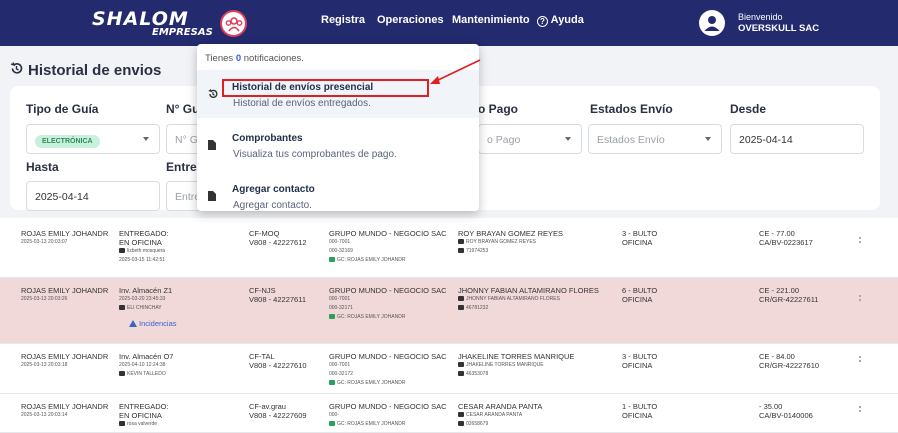 Image resolution: width=898 pixels, height=433 pixels. Describe the element at coordinates (410, 20) in the screenshot. I see `nav-operaciones: Operaciones` at that location.